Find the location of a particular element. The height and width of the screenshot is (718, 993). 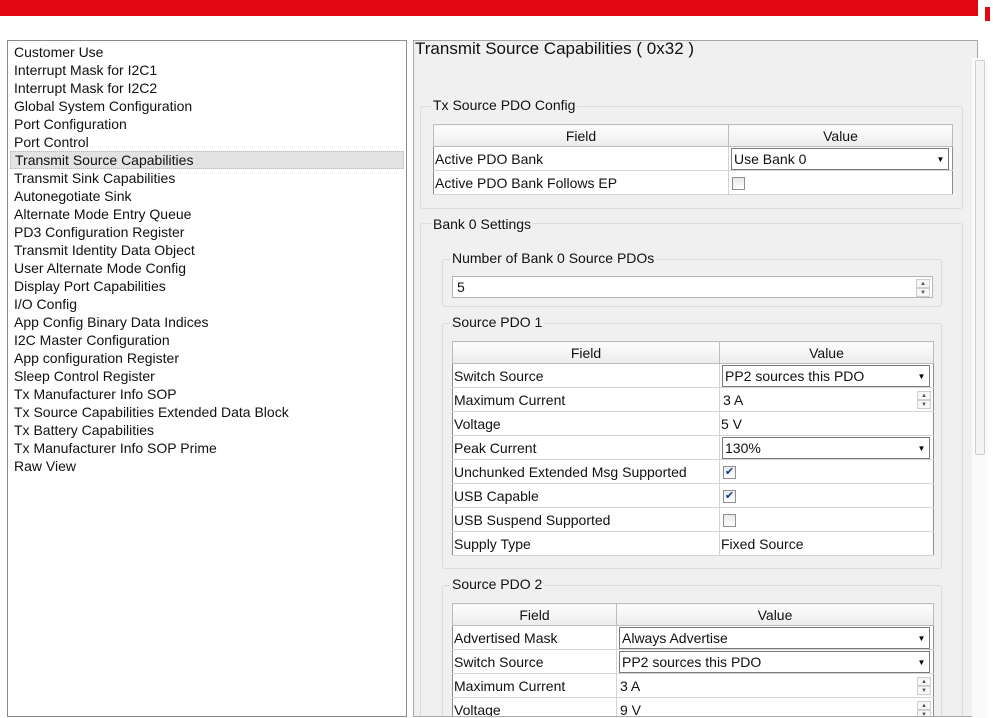

supply-type-value: Fixed Source is located at coordinates (826, 543).